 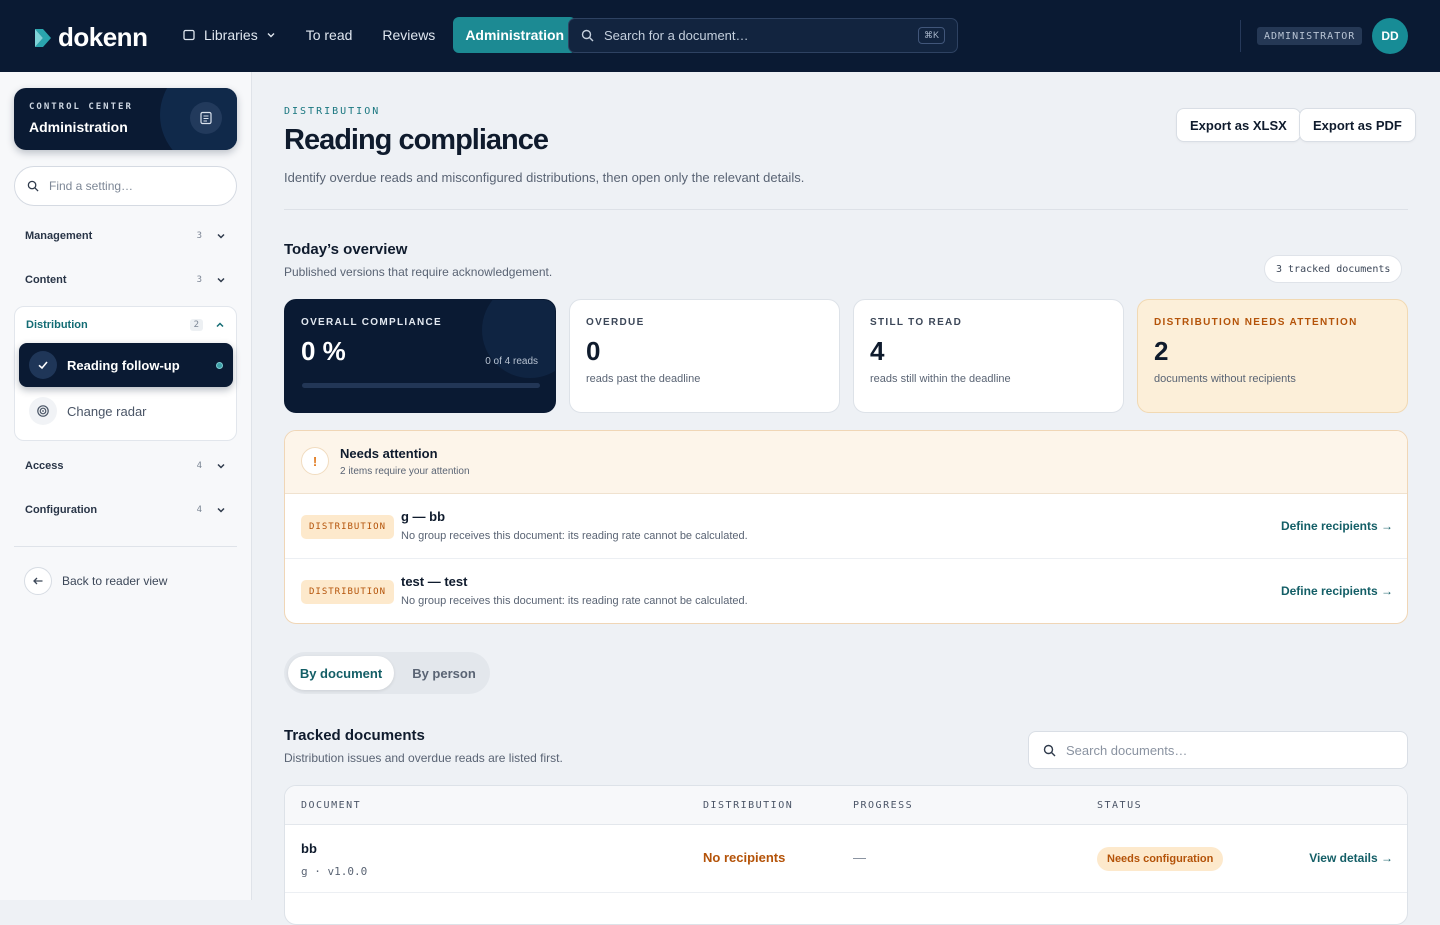 I want to click on document-meta: g · v1.0.0, so click(x=334, y=871).